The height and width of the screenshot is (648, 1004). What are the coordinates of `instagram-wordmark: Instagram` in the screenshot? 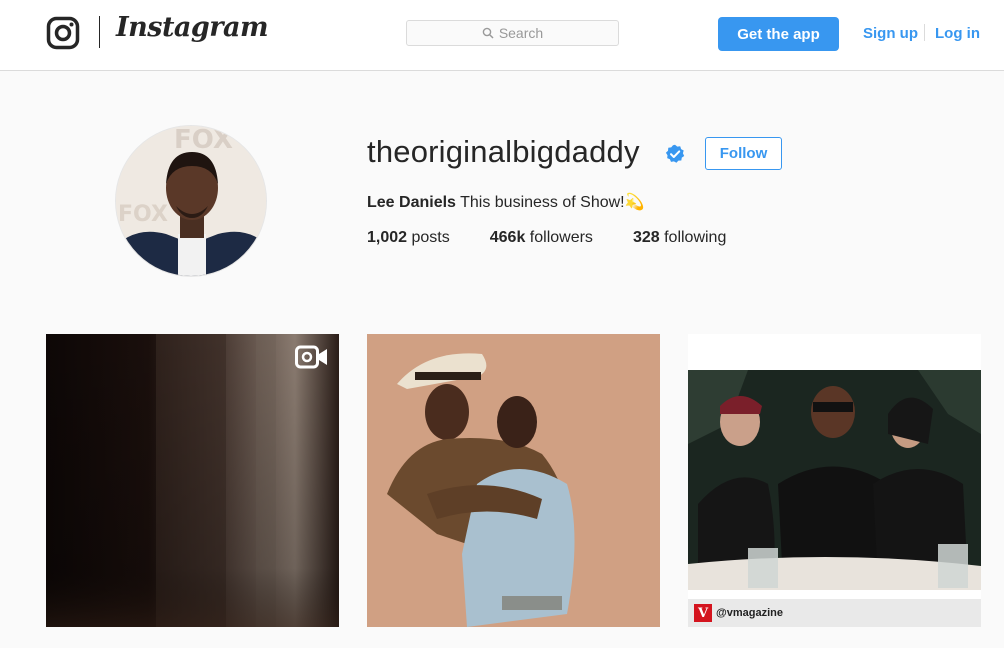 It's located at (192, 27).